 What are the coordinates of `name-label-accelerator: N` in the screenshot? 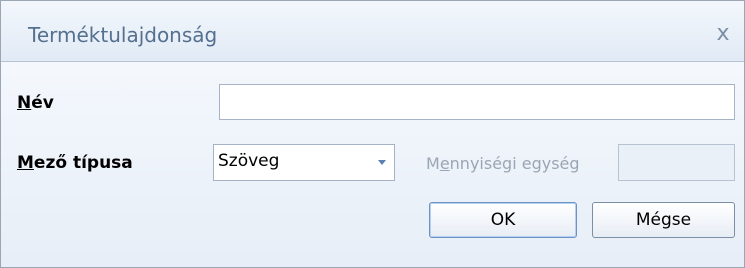 It's located at (24, 103).